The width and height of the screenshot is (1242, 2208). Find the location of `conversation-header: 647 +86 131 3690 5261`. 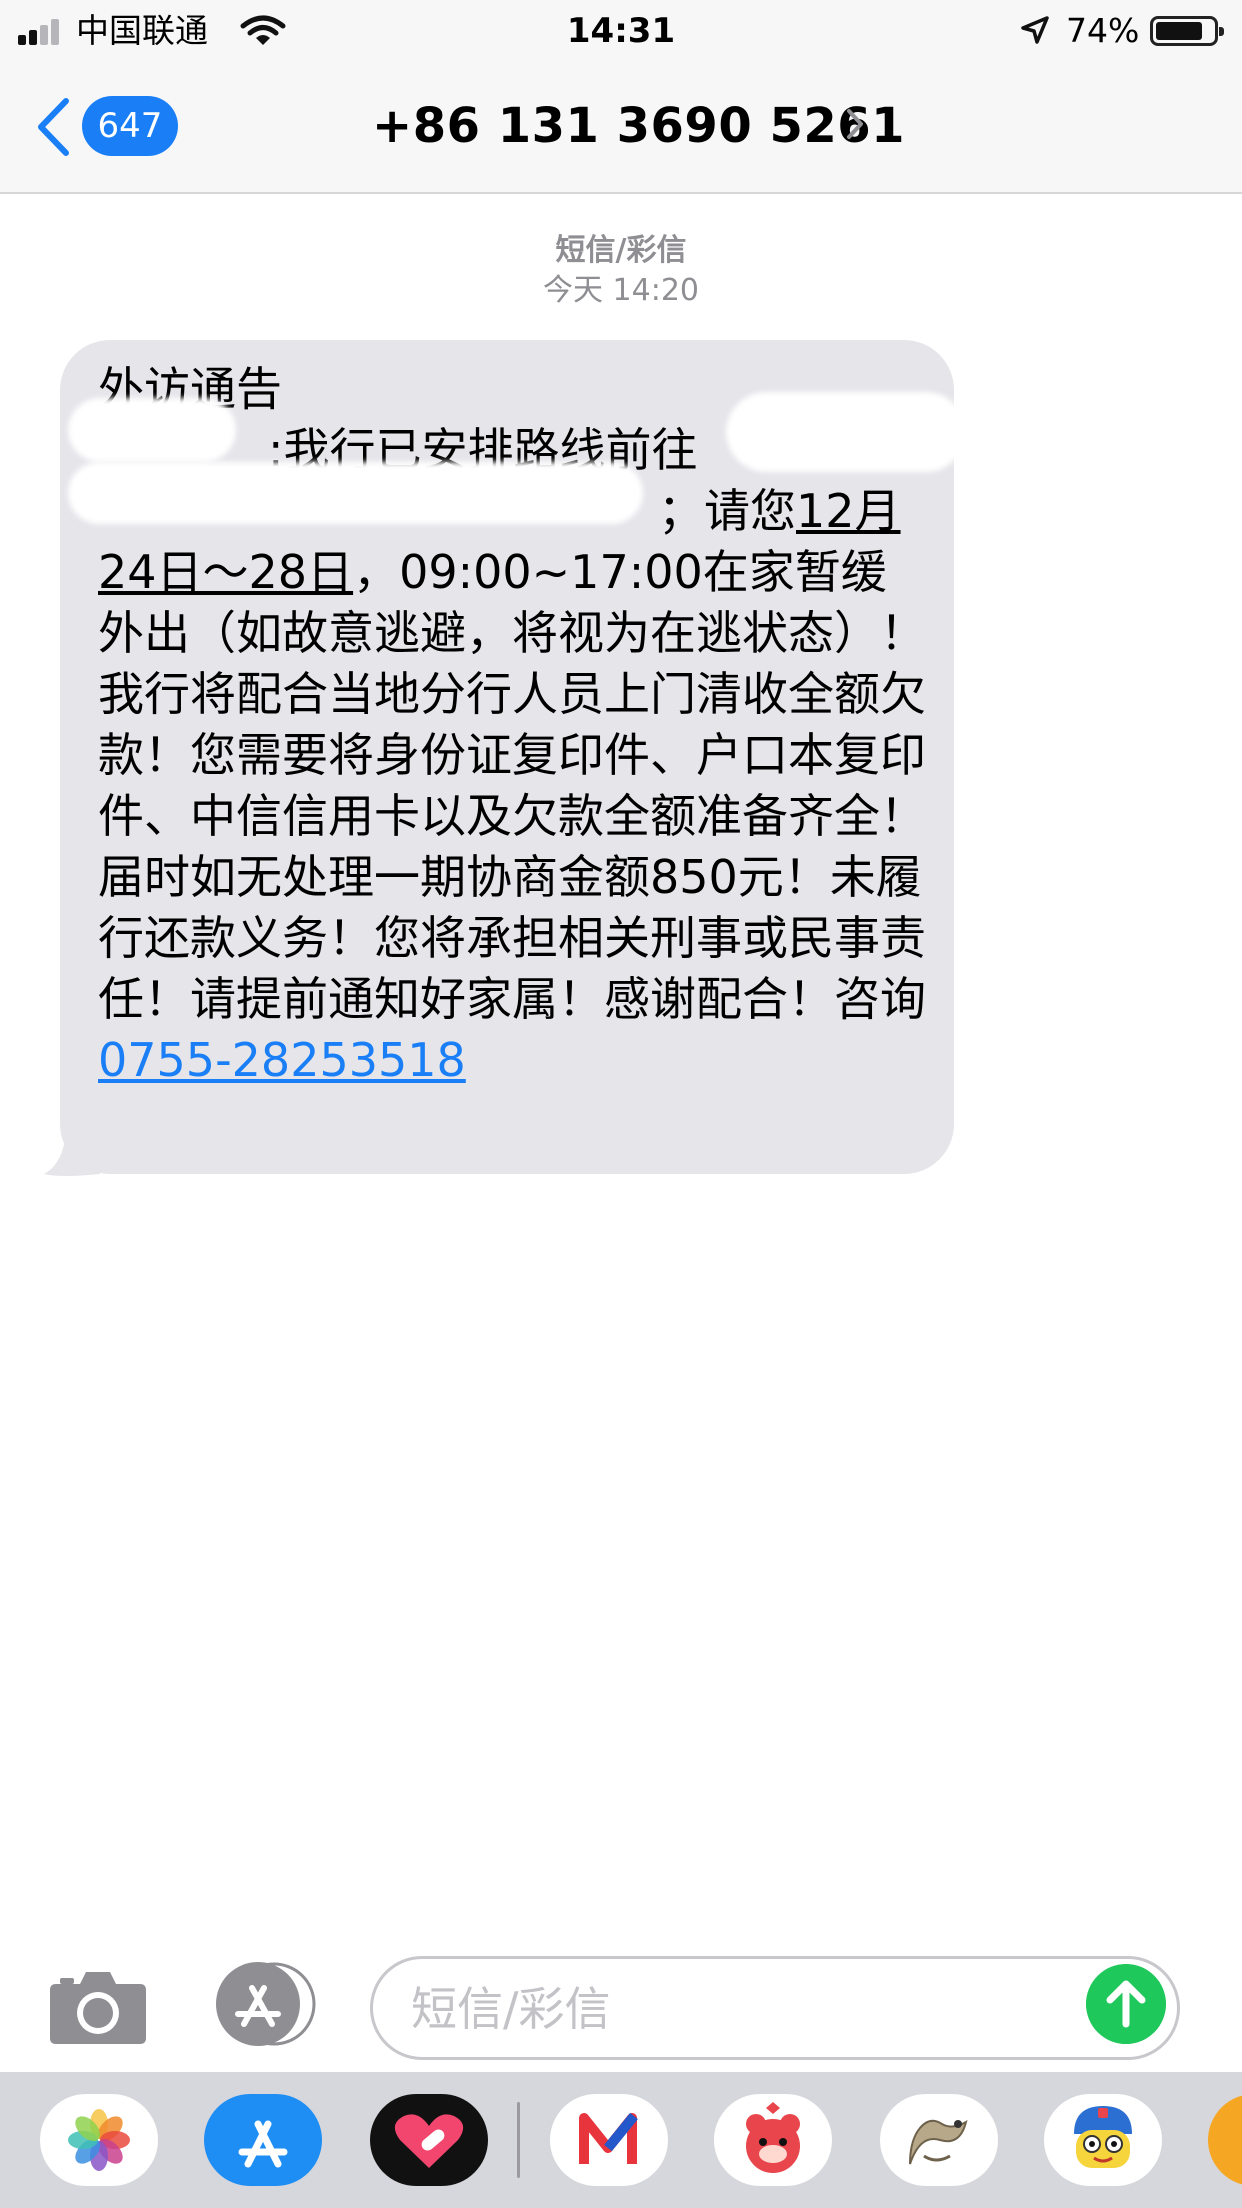

conversation-header: 647 +86 131 3690 5261 is located at coordinates (621, 127).